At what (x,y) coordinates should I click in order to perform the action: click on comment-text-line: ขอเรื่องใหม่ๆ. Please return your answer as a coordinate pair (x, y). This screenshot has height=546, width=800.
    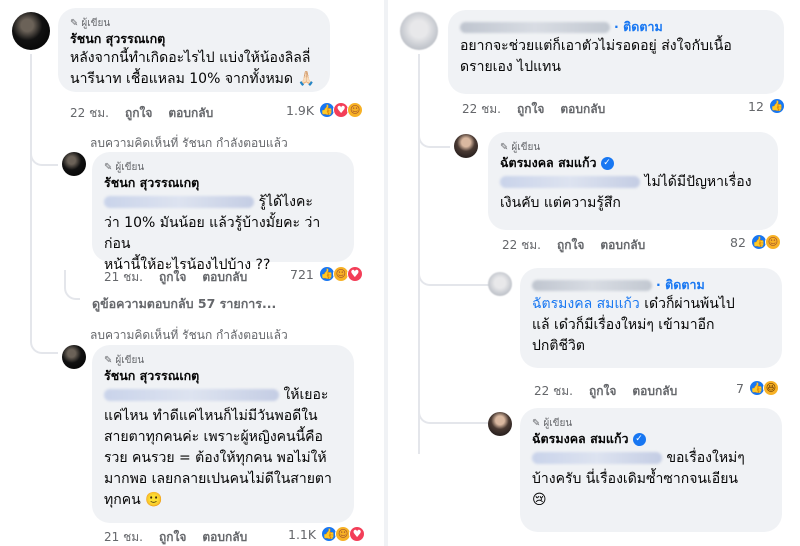
    Looking at the image, I should click on (651, 458).